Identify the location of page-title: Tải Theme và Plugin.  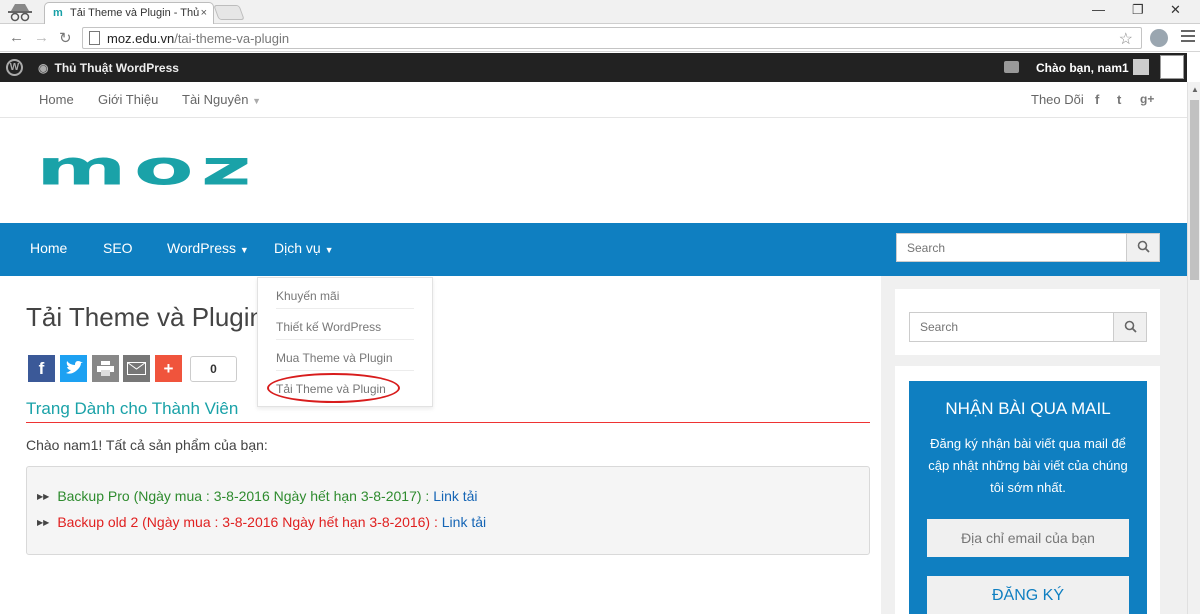
(142, 317).